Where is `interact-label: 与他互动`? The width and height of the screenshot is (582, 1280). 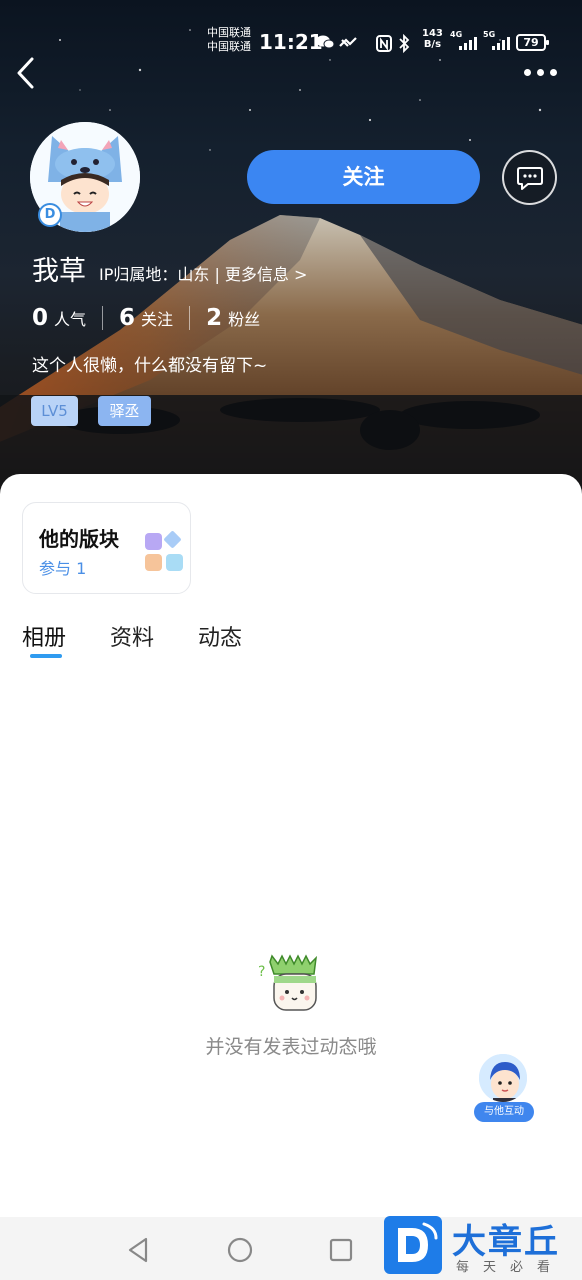 interact-label: 与他互动 is located at coordinates (504, 1112).